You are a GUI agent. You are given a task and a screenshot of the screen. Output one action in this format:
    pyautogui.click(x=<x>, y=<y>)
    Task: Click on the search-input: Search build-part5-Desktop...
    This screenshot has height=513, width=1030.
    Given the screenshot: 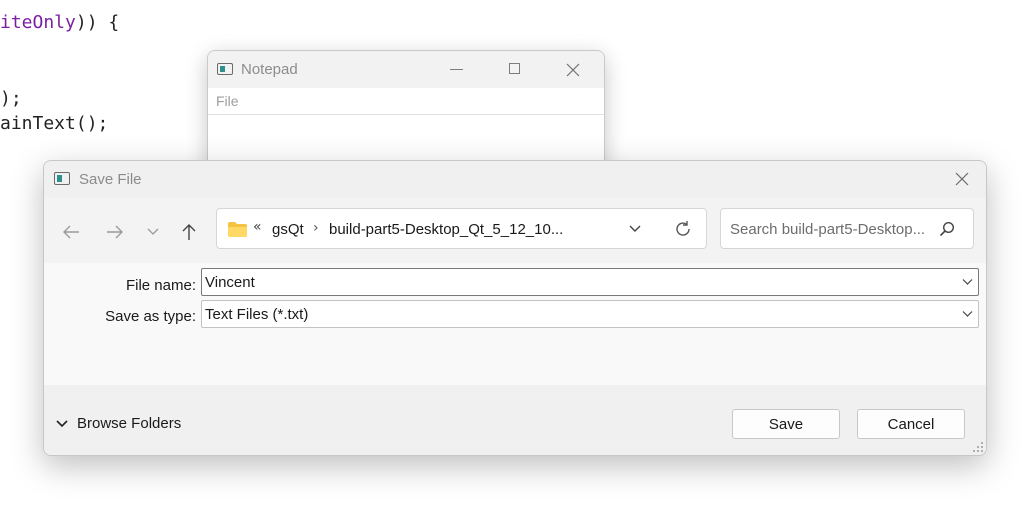 What is the action you would take?
    pyautogui.click(x=827, y=229)
    